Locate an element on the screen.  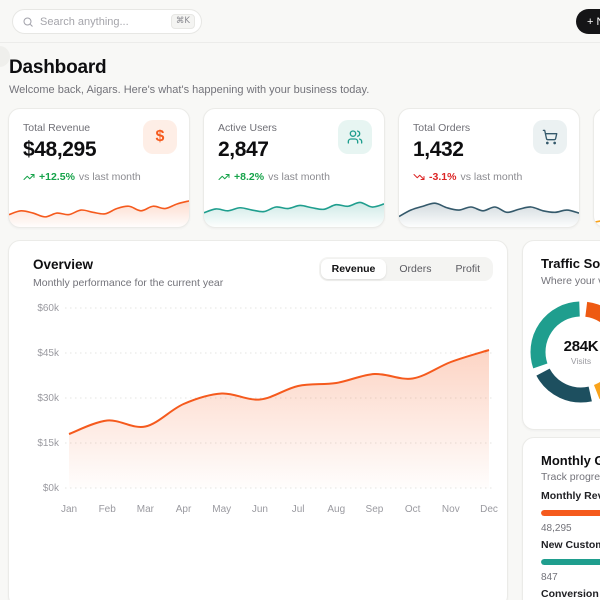
goal-new-customers: New Customers 847 is located at coordinates (570, 561).